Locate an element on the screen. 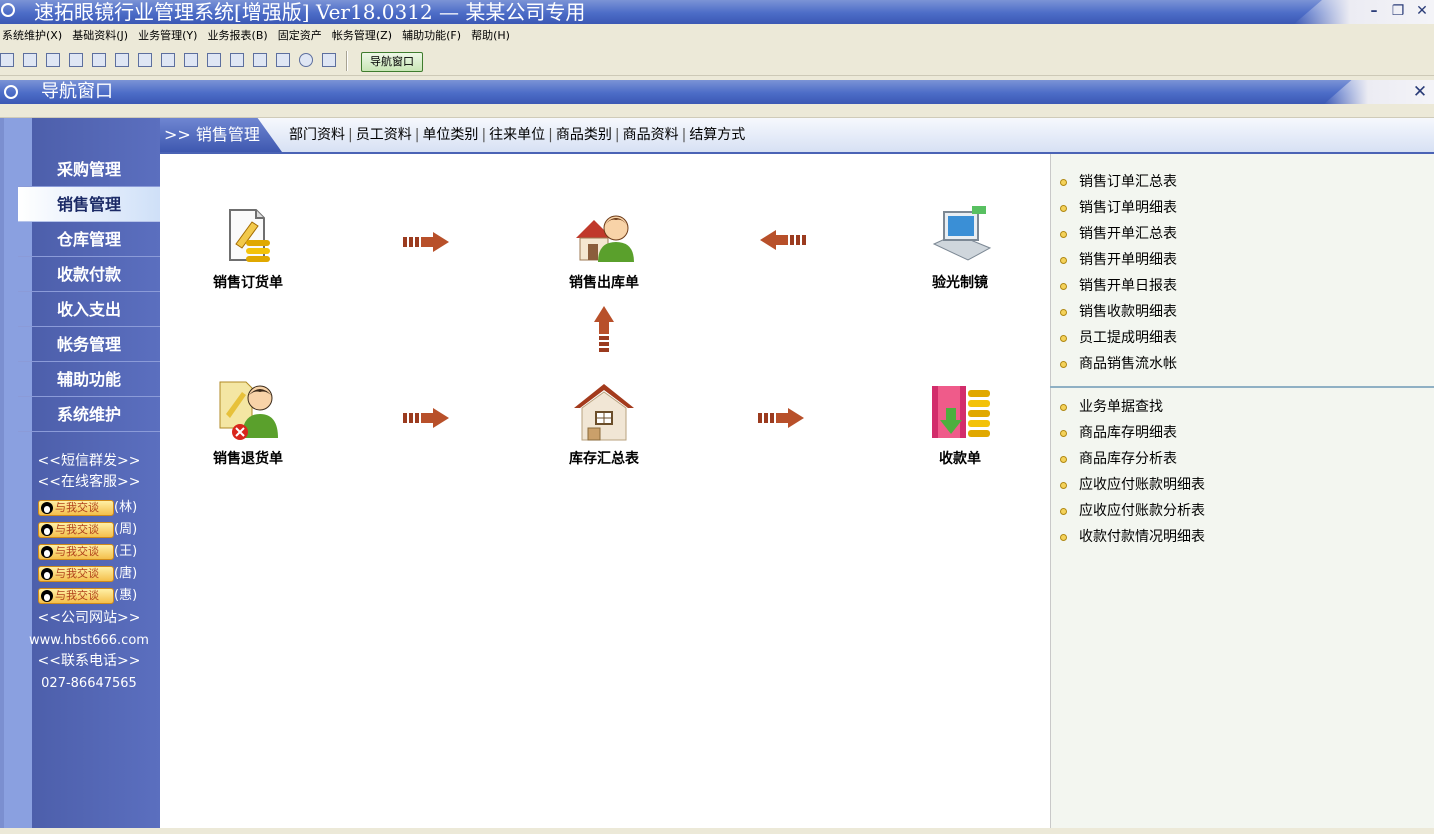 The height and width of the screenshot is (834, 1434). sidebar-item-aux: 辅助功能 is located at coordinates (89, 379).